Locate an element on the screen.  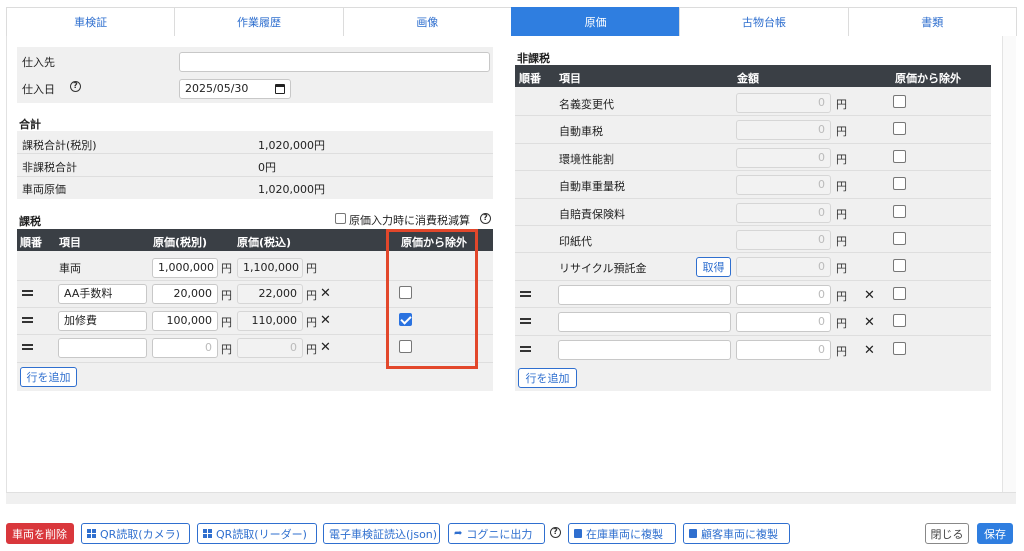
col-cost-in-tax: 原価(税込) is located at coordinates (264, 242).